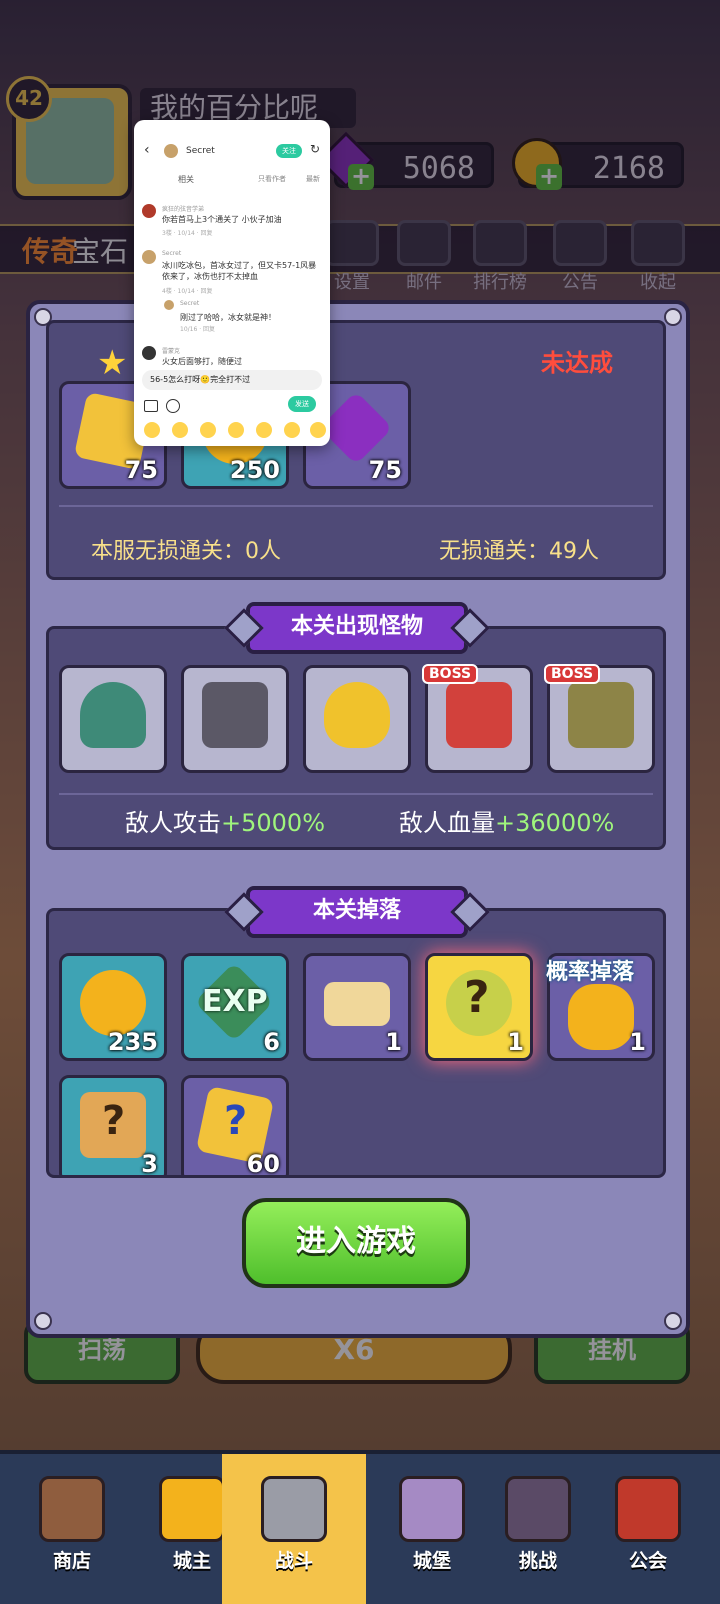 The width and height of the screenshot is (720, 1604). I want to click on monsters-title: 本关出现怪物, so click(357, 628).